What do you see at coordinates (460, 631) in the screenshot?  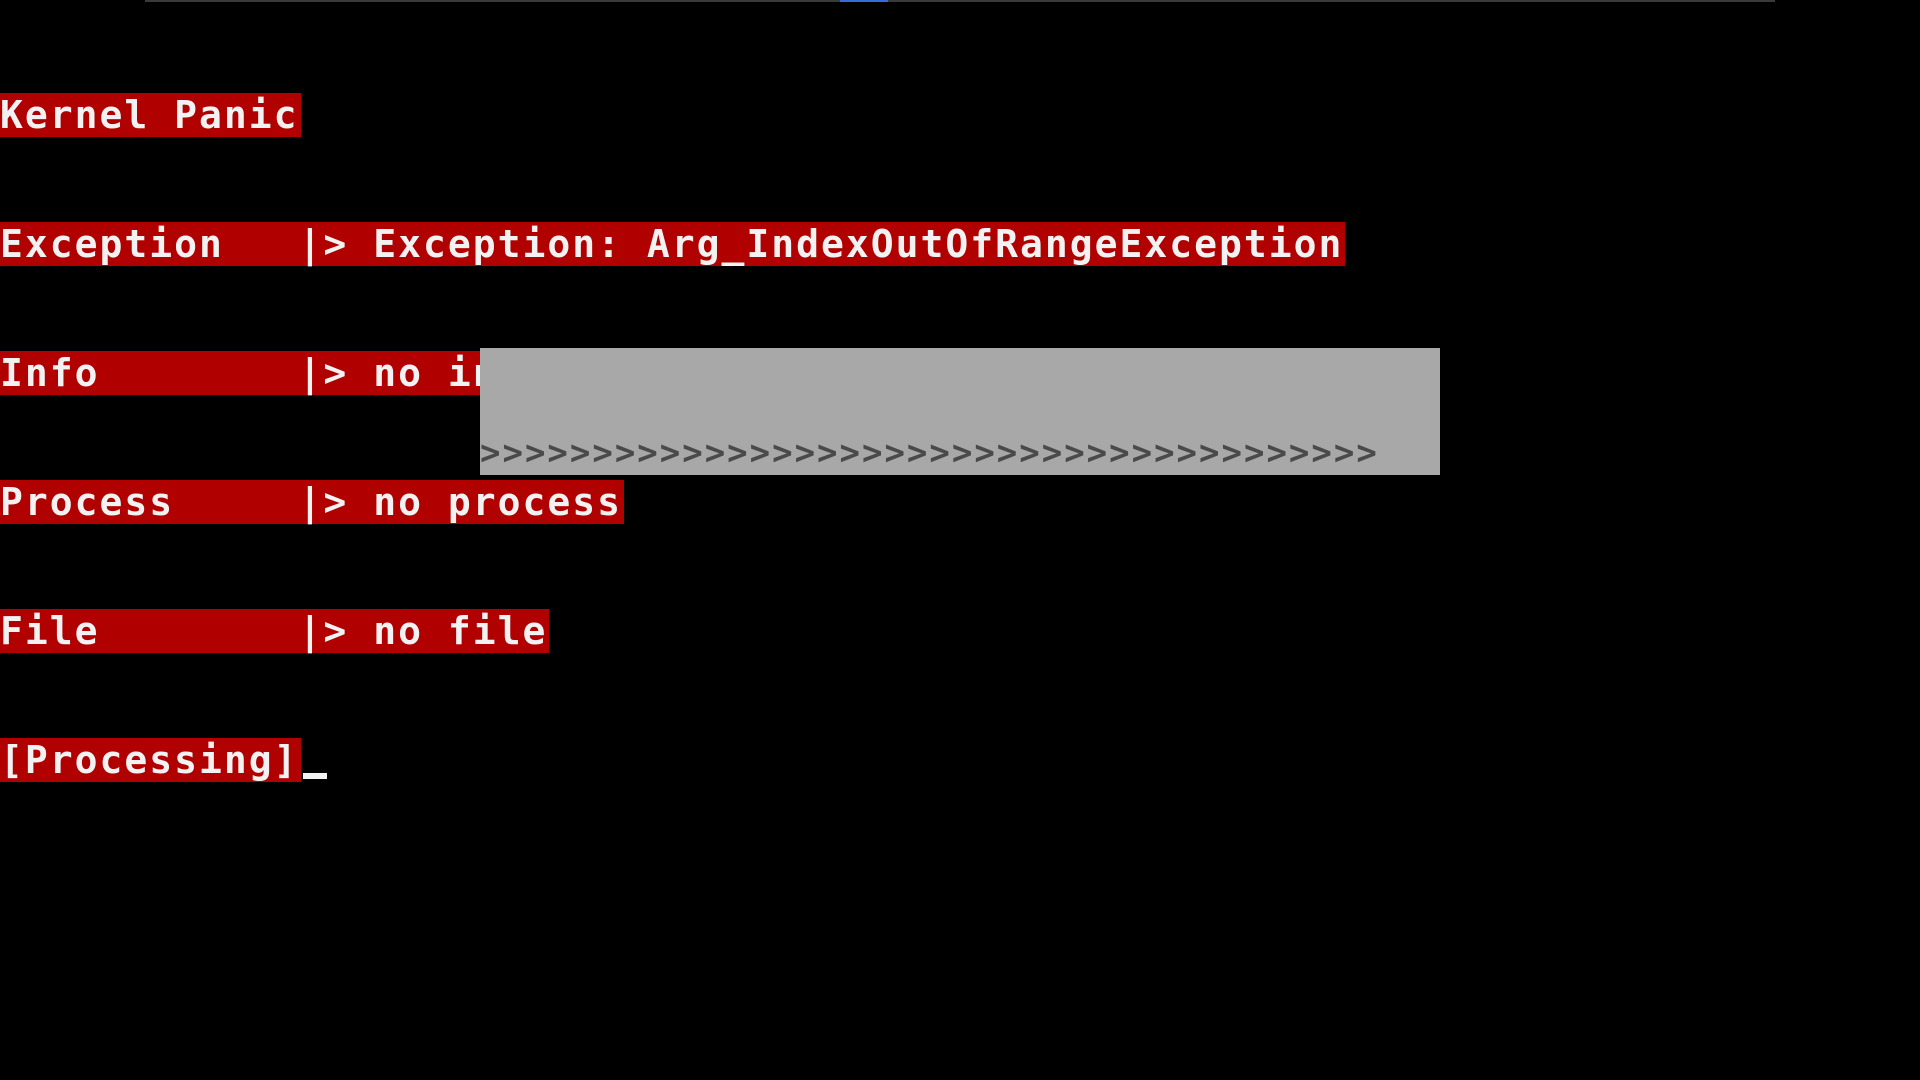 I see `panic-value-file: no file` at bounding box center [460, 631].